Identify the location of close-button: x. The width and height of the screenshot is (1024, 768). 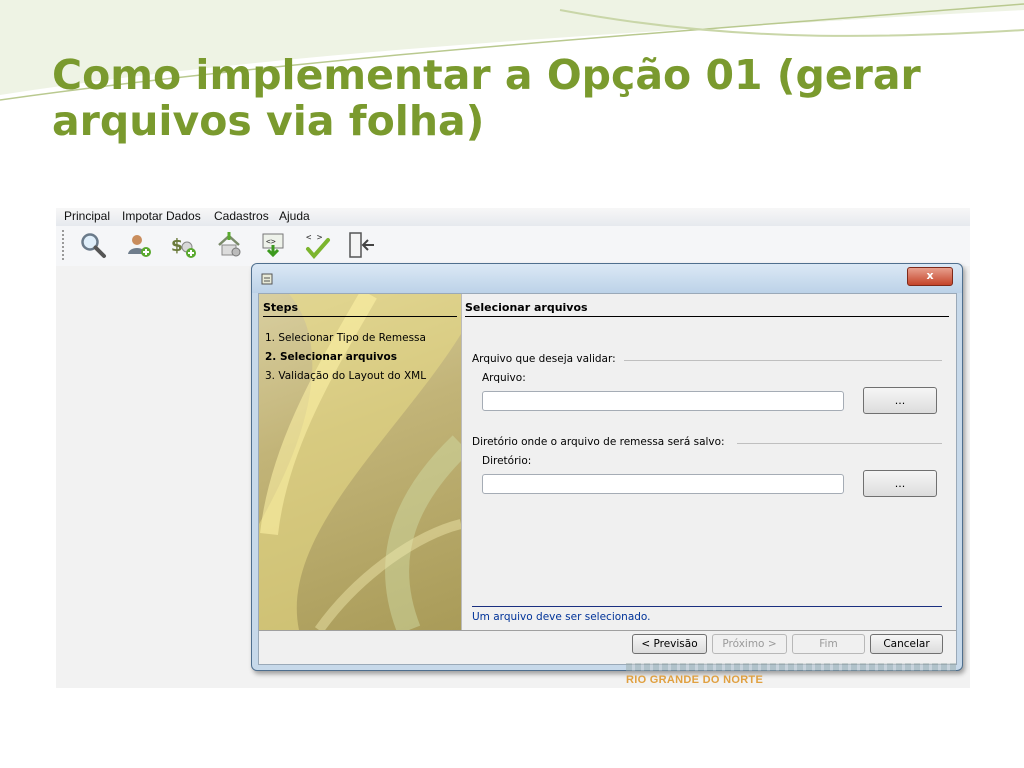
(930, 276).